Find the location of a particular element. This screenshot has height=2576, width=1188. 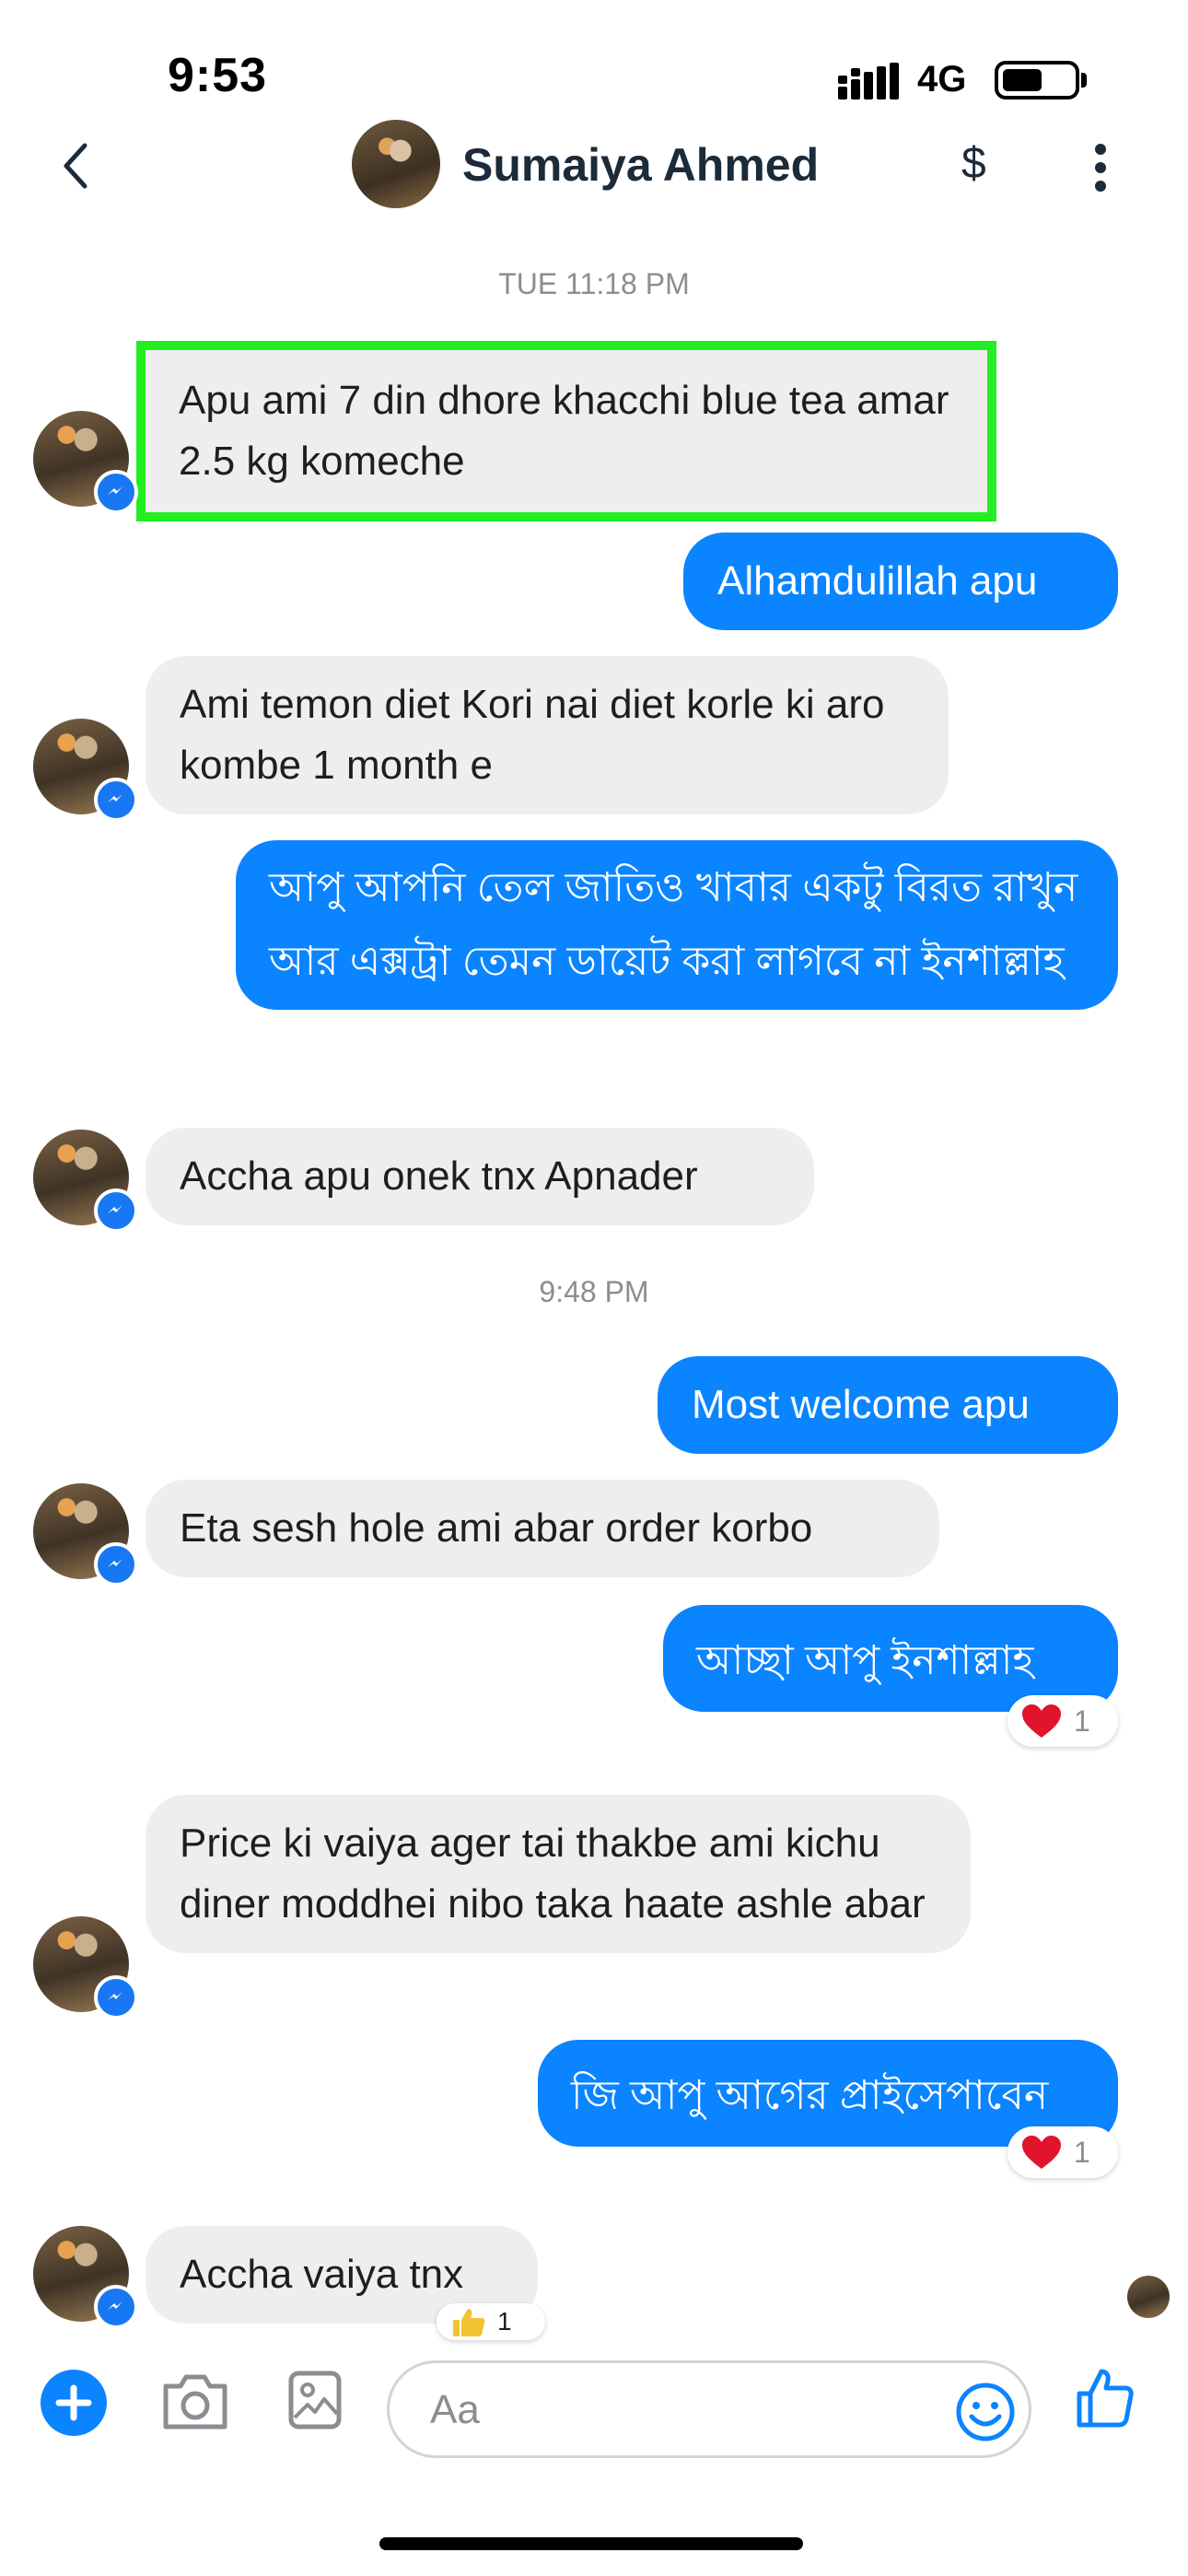

payment-dollar-icon: $ is located at coordinates (973, 163).